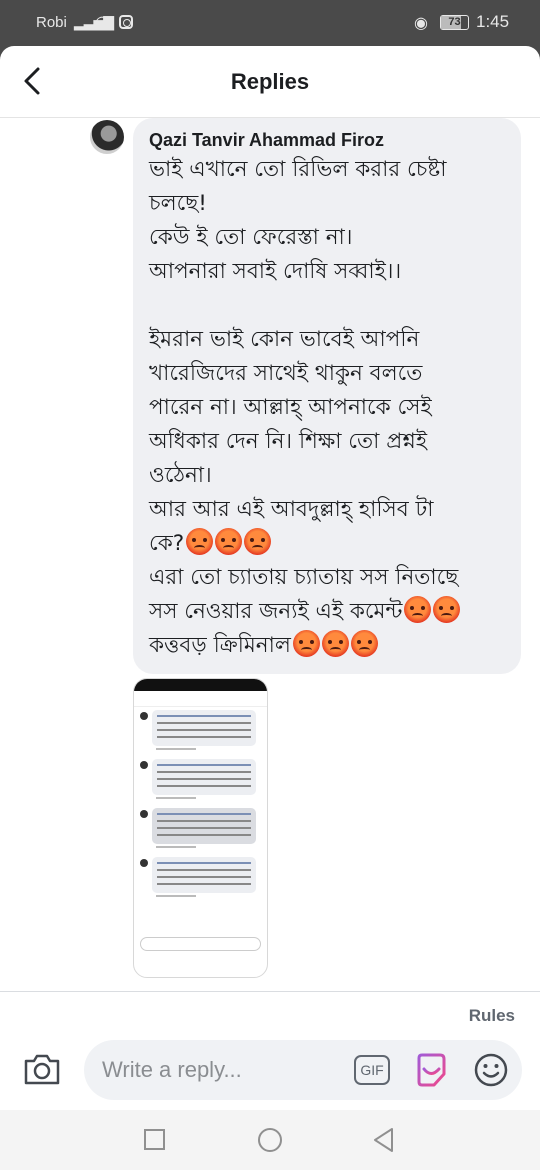 This screenshot has width=540, height=1170. I want to click on camera-button, so click(42, 1069).